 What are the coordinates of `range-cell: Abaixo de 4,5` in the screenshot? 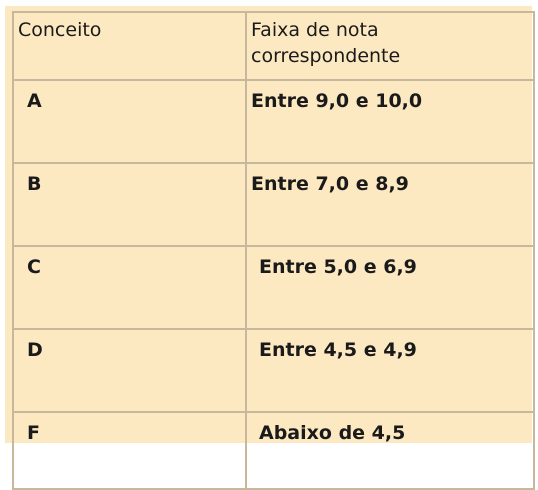 It's located at (390, 450).